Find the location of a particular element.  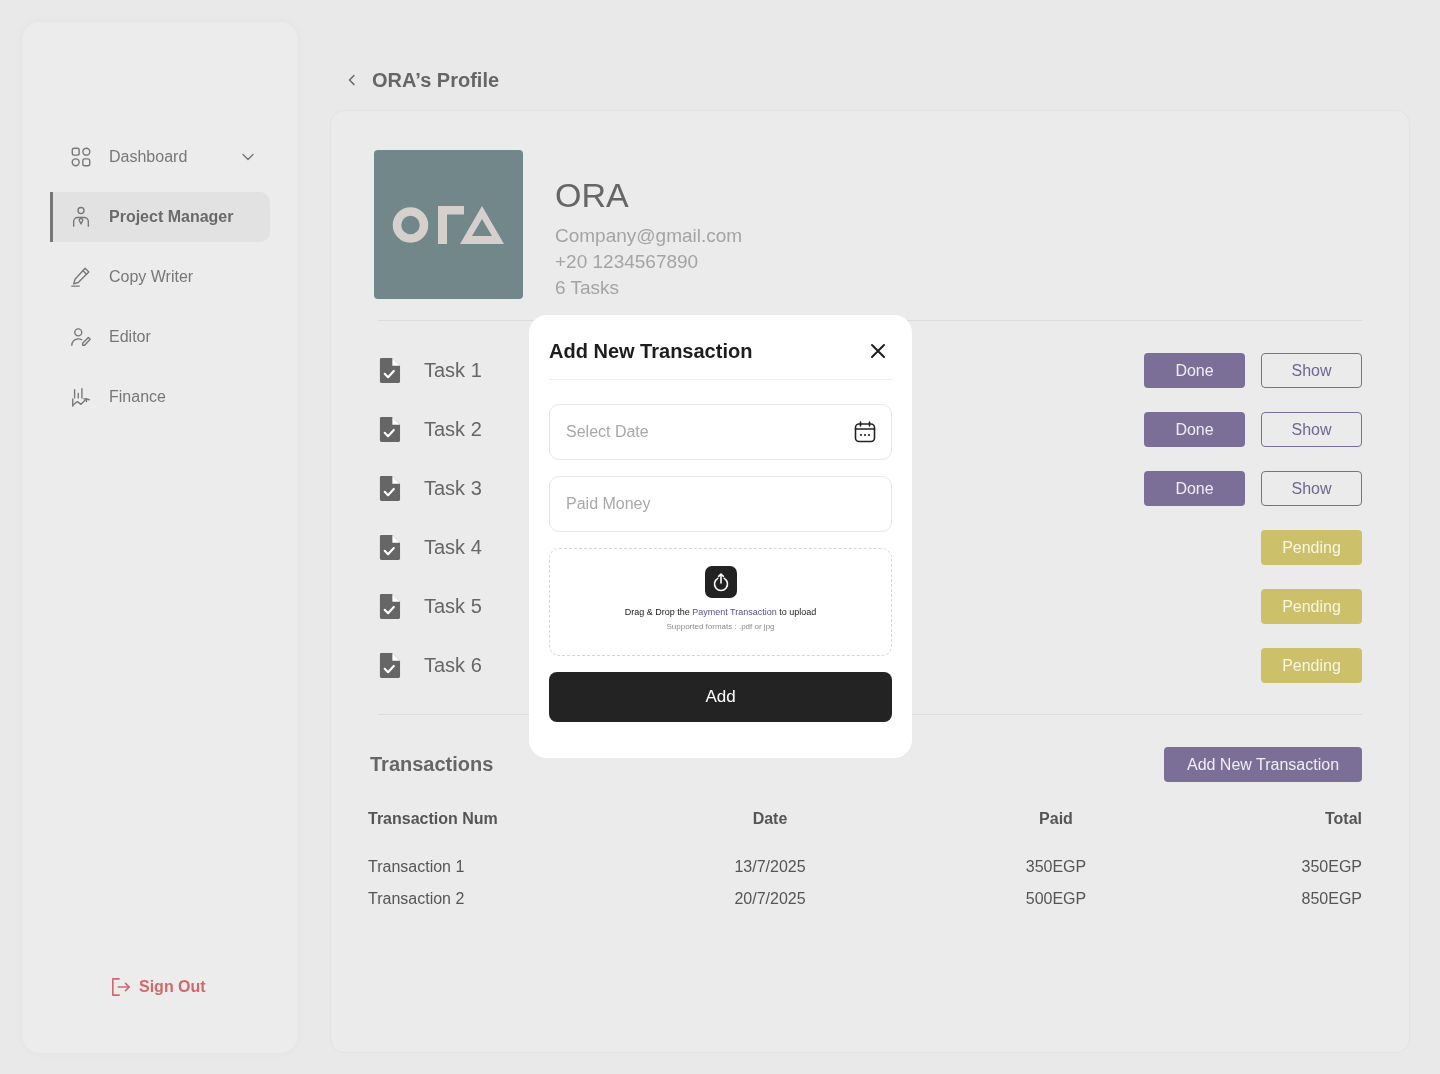

sign-out-icon is located at coordinates (121, 987).